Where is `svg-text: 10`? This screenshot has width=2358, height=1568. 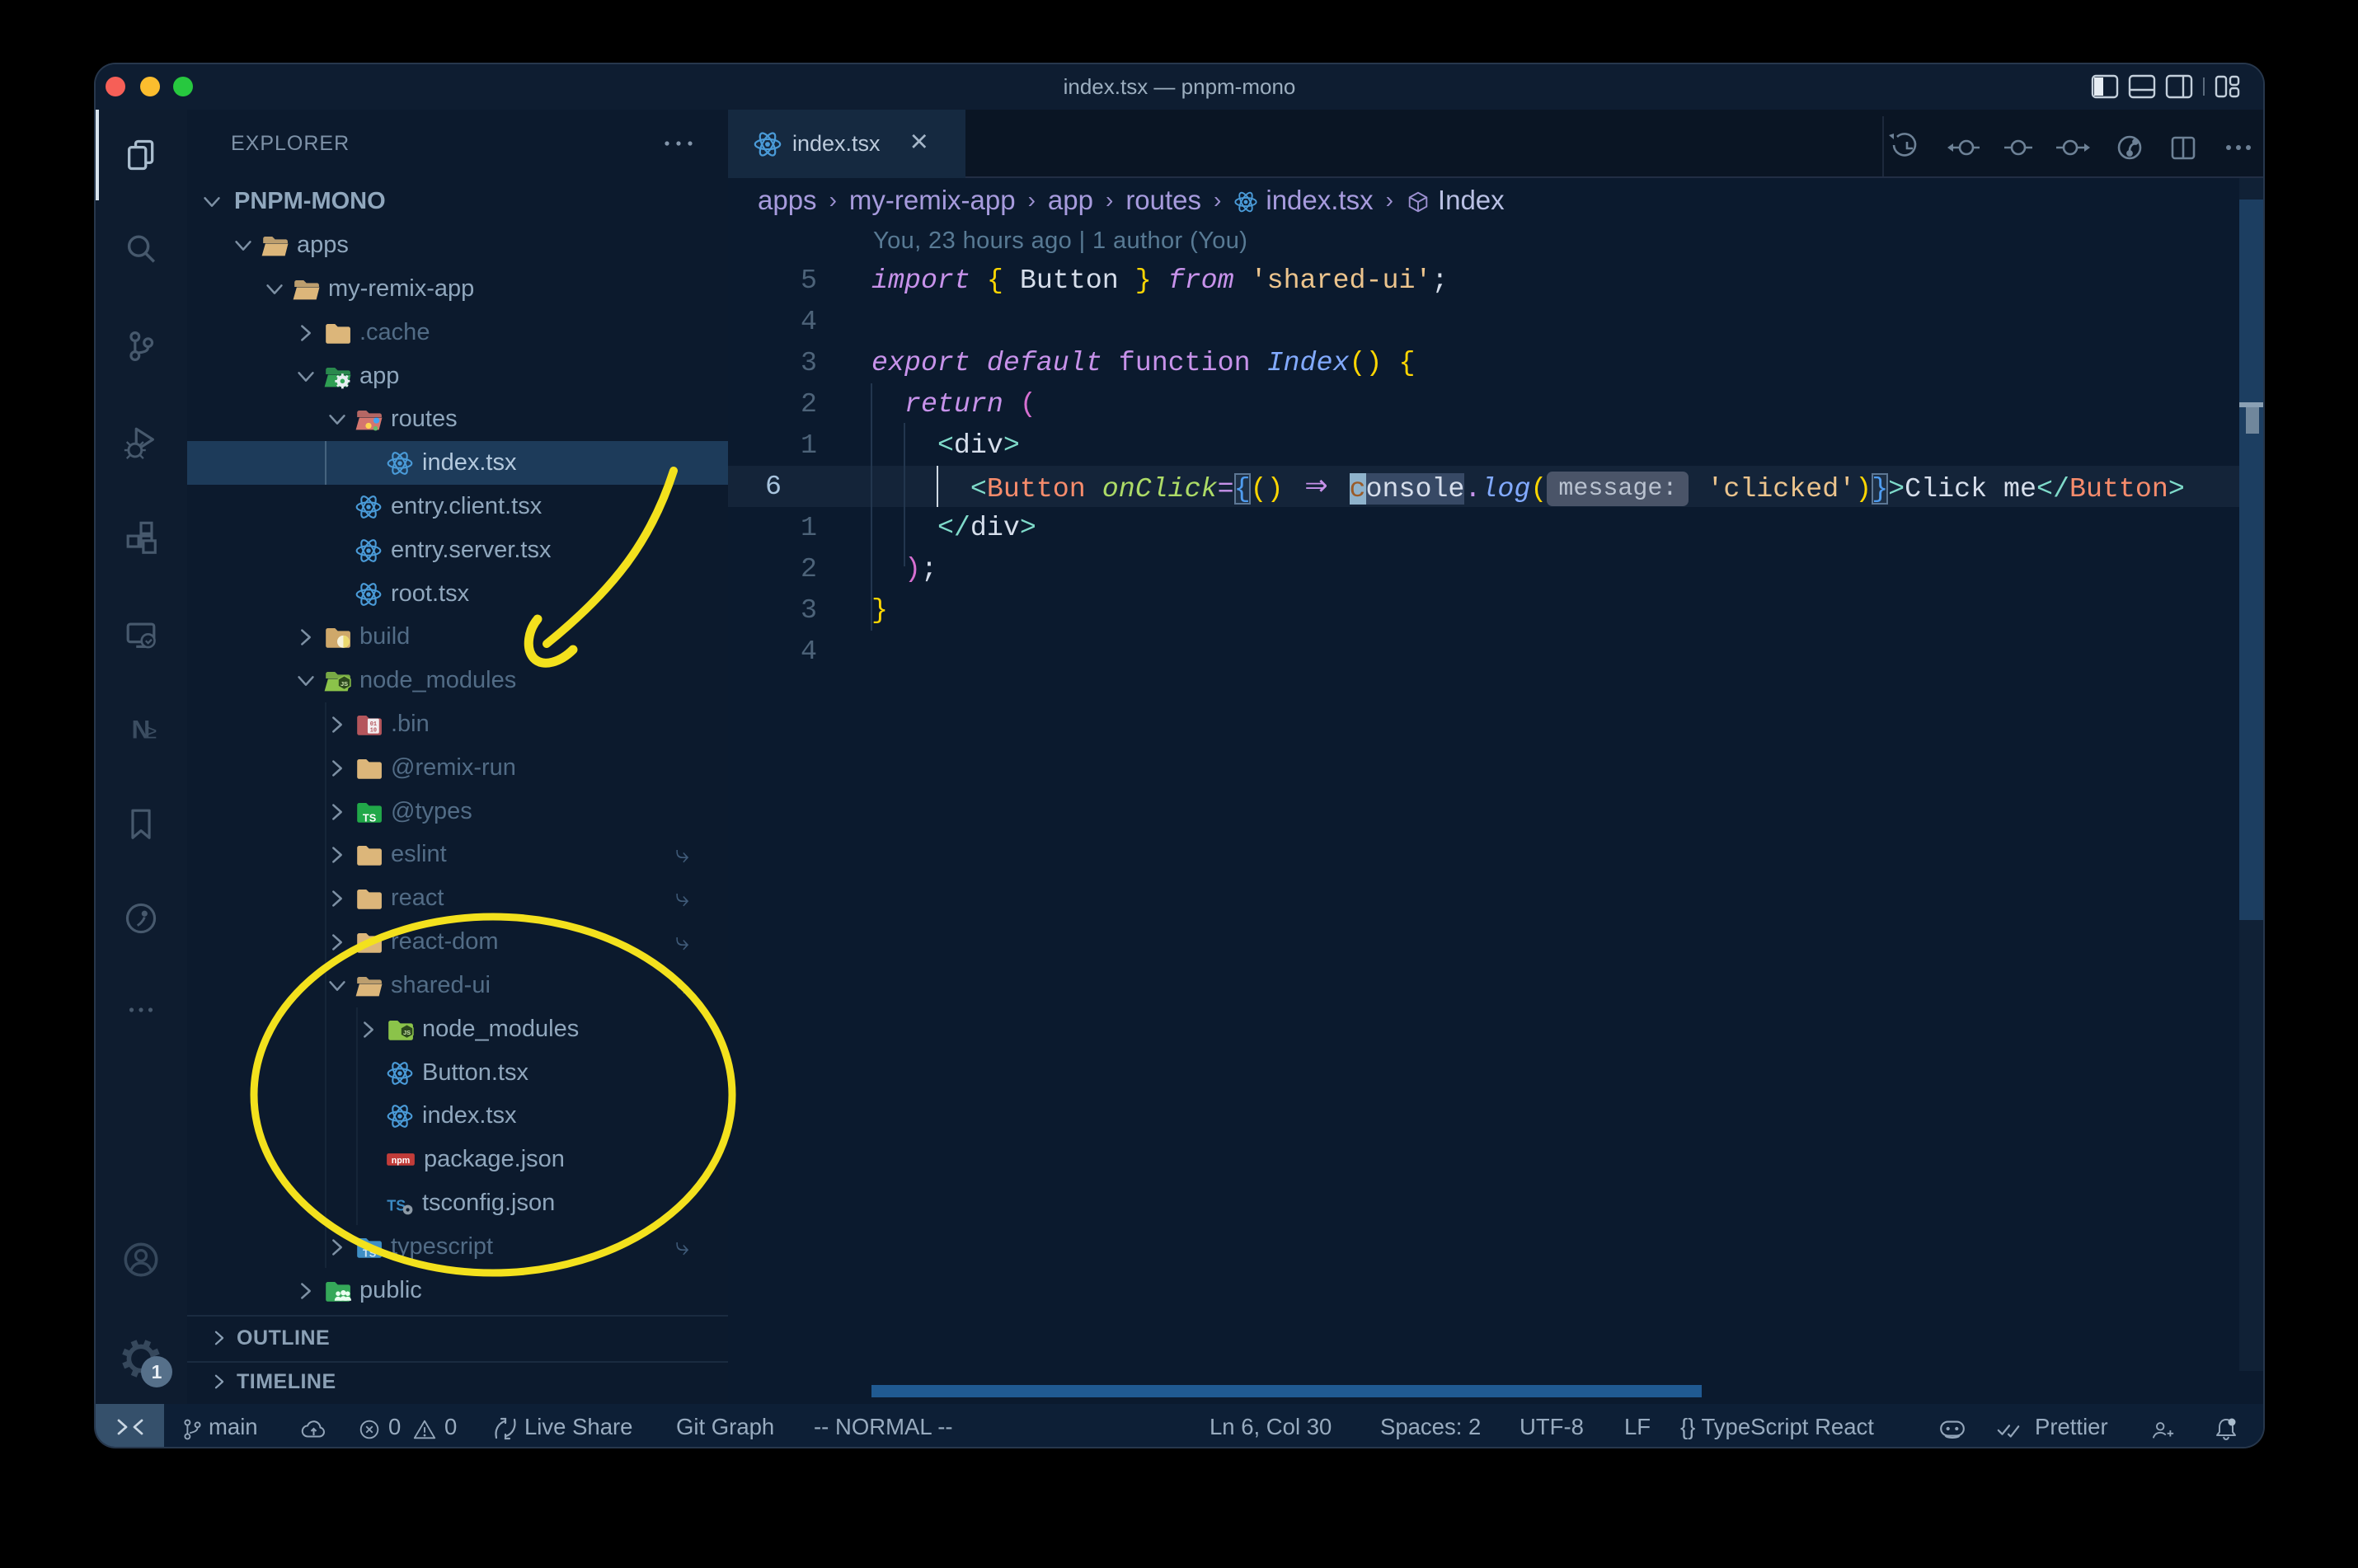 svg-text: 10 is located at coordinates (374, 730).